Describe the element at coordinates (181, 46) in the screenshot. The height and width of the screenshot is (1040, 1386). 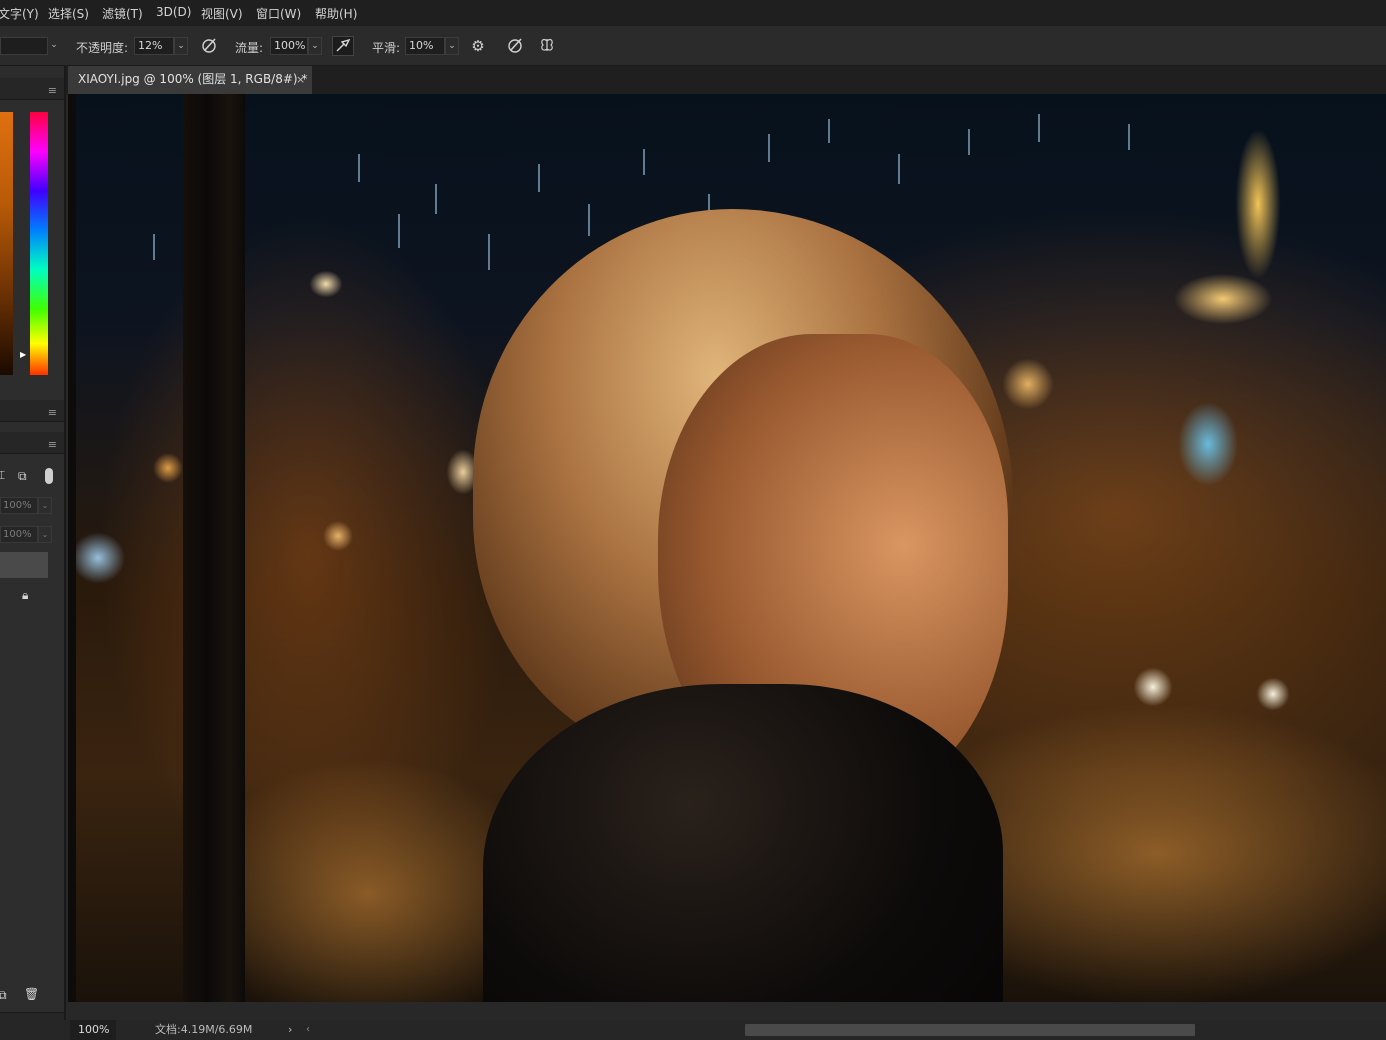
I see `opacity-dropdown-icon: ⌄` at that location.